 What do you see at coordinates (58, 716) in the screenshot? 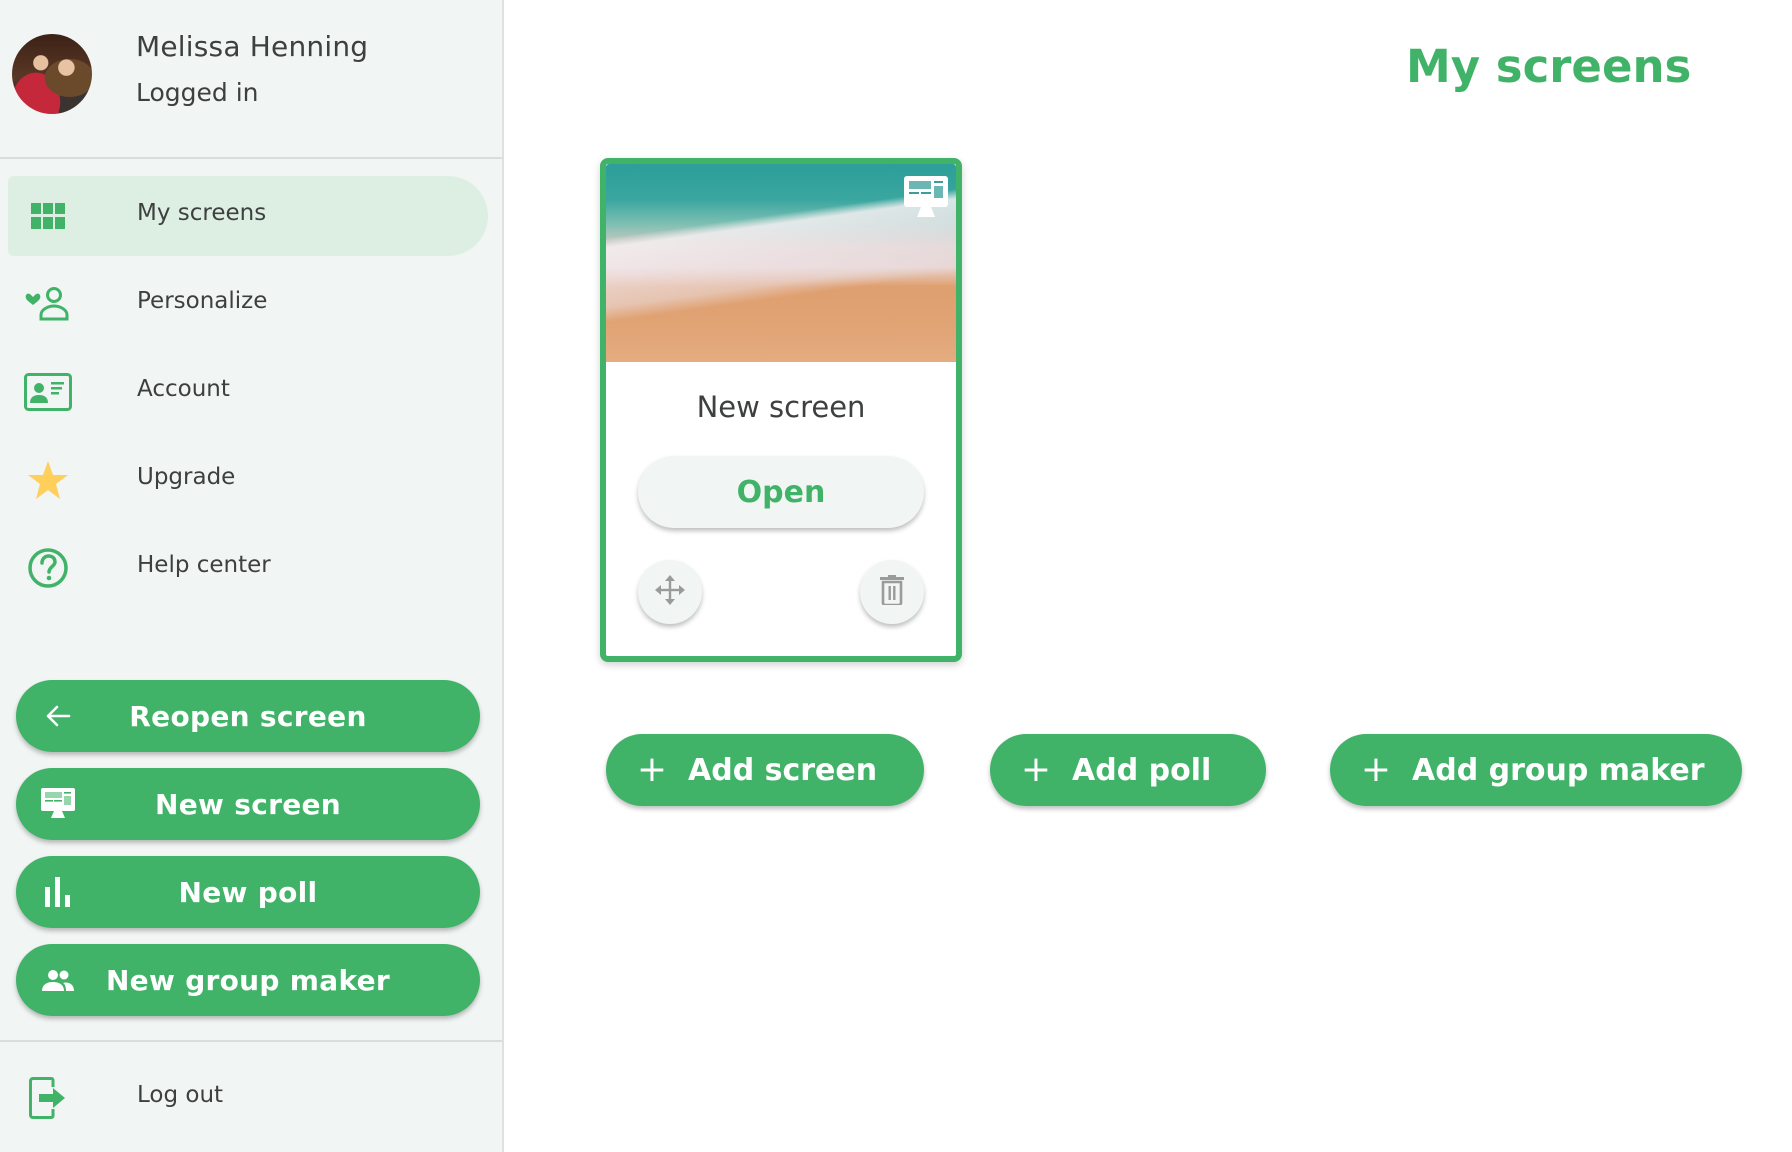
I see `arrow-left-icon` at bounding box center [58, 716].